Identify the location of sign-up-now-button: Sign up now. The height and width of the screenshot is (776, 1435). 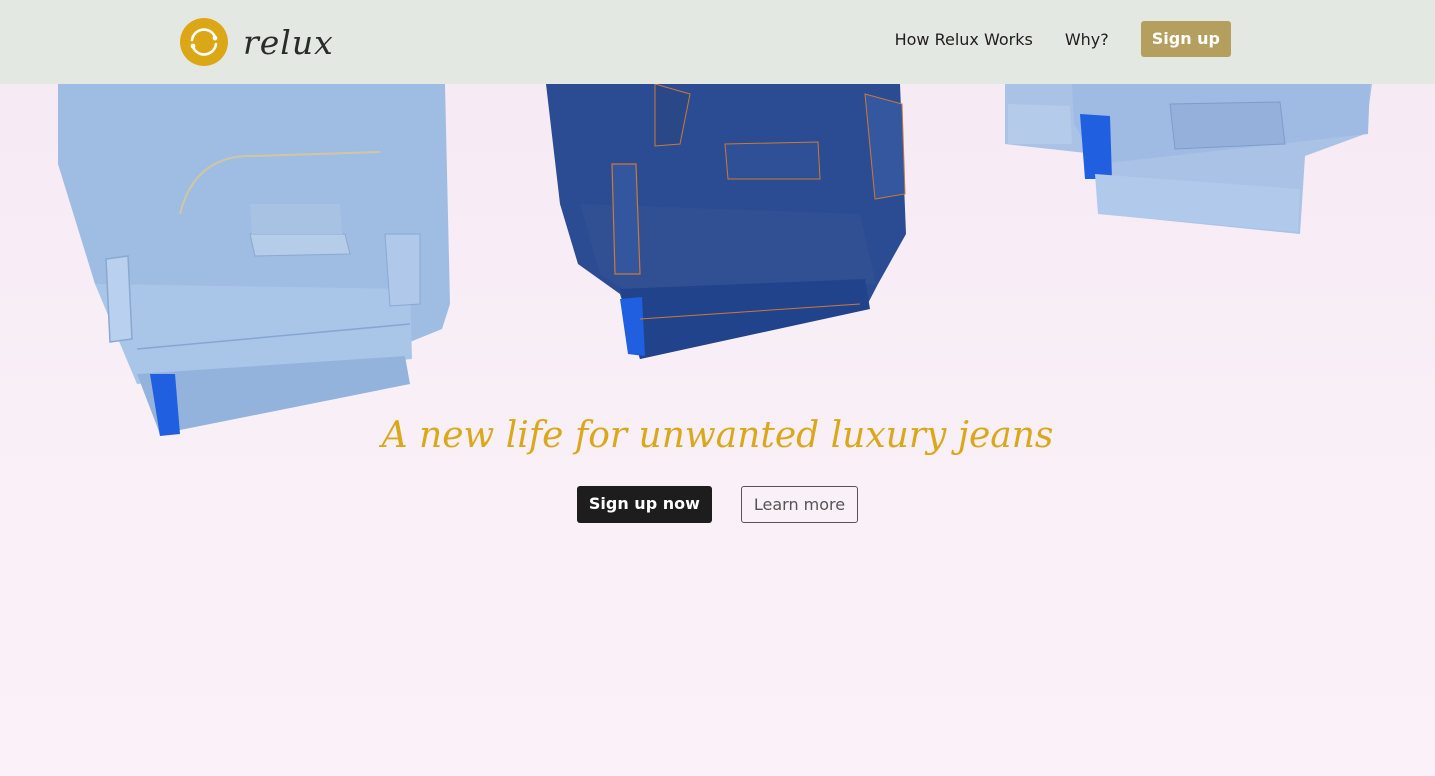
(644, 504).